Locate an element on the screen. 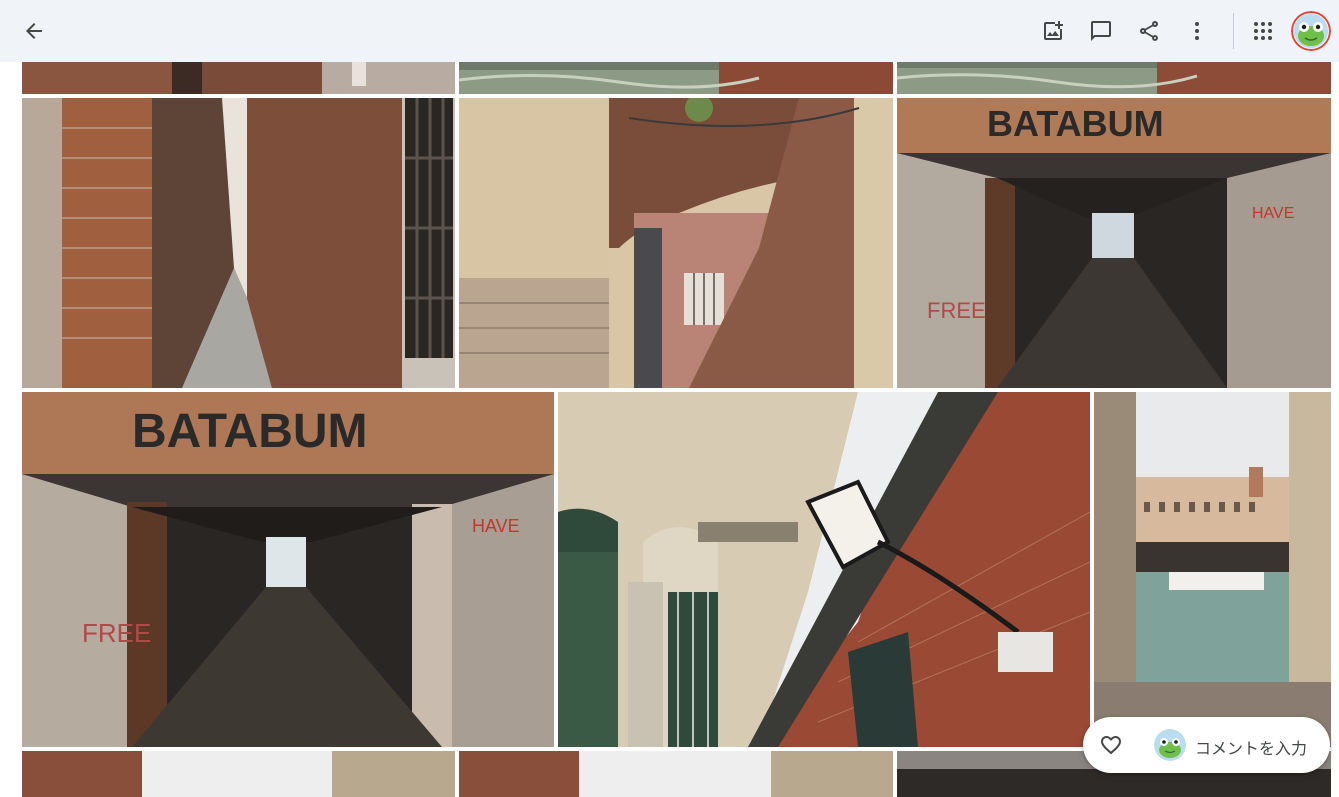  comment-input: コメントを入力 is located at coordinates (1251, 747).